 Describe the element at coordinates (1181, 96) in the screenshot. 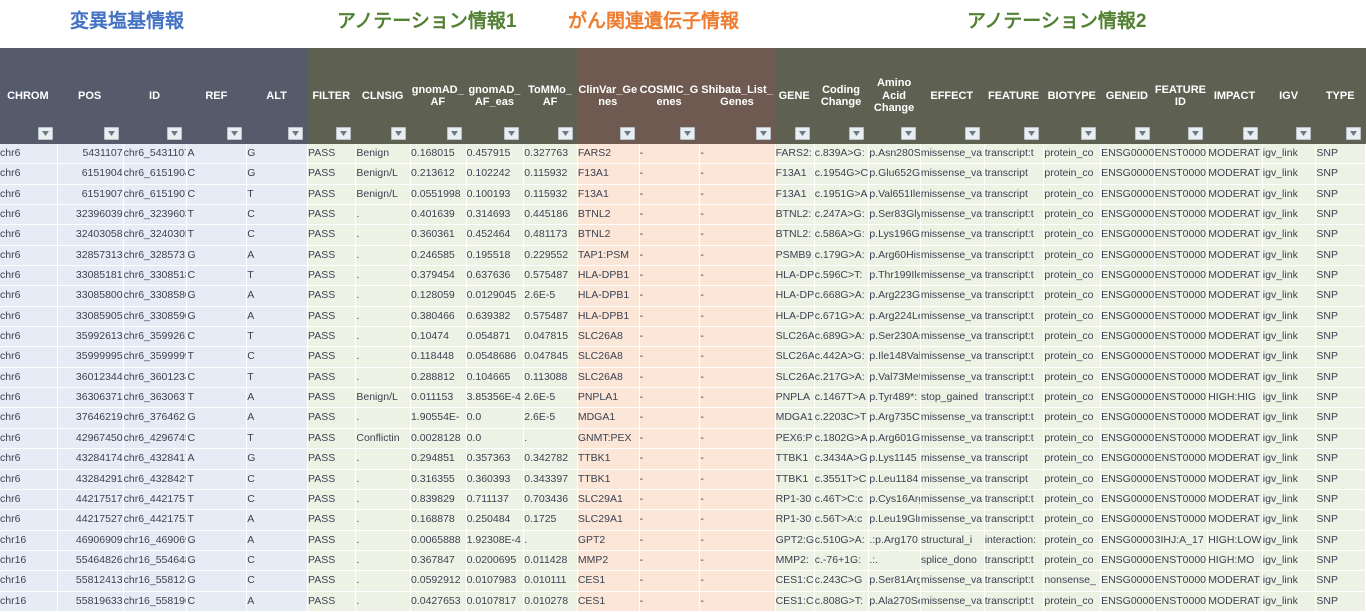

I see `column-header-featureid: FEATUREID` at that location.